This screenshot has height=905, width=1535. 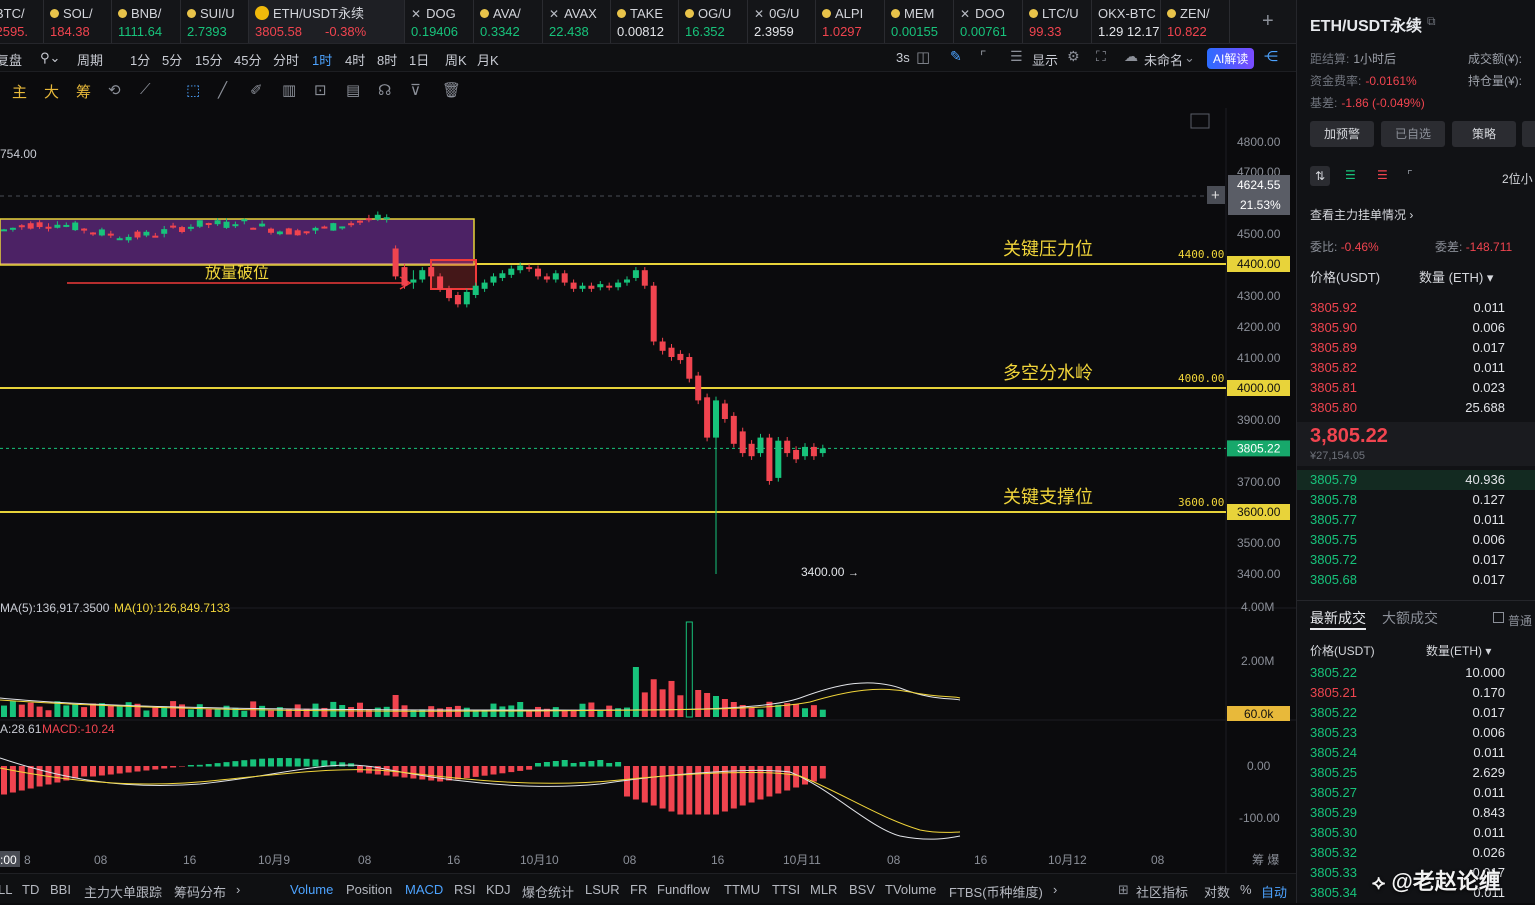 What do you see at coordinates (439, 21) in the screenshot?
I see `tab-5: ✕ DOG 0.19406` at bounding box center [439, 21].